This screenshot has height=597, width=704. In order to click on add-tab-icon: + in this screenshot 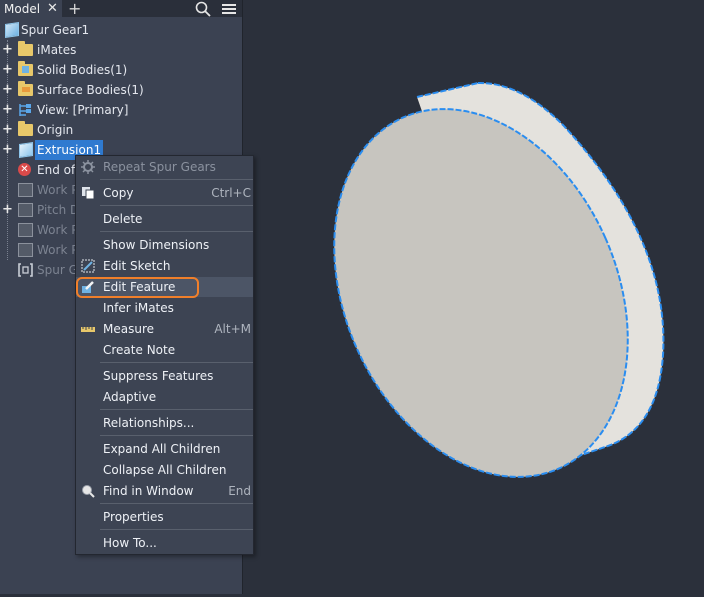, I will do `click(74, 9)`.